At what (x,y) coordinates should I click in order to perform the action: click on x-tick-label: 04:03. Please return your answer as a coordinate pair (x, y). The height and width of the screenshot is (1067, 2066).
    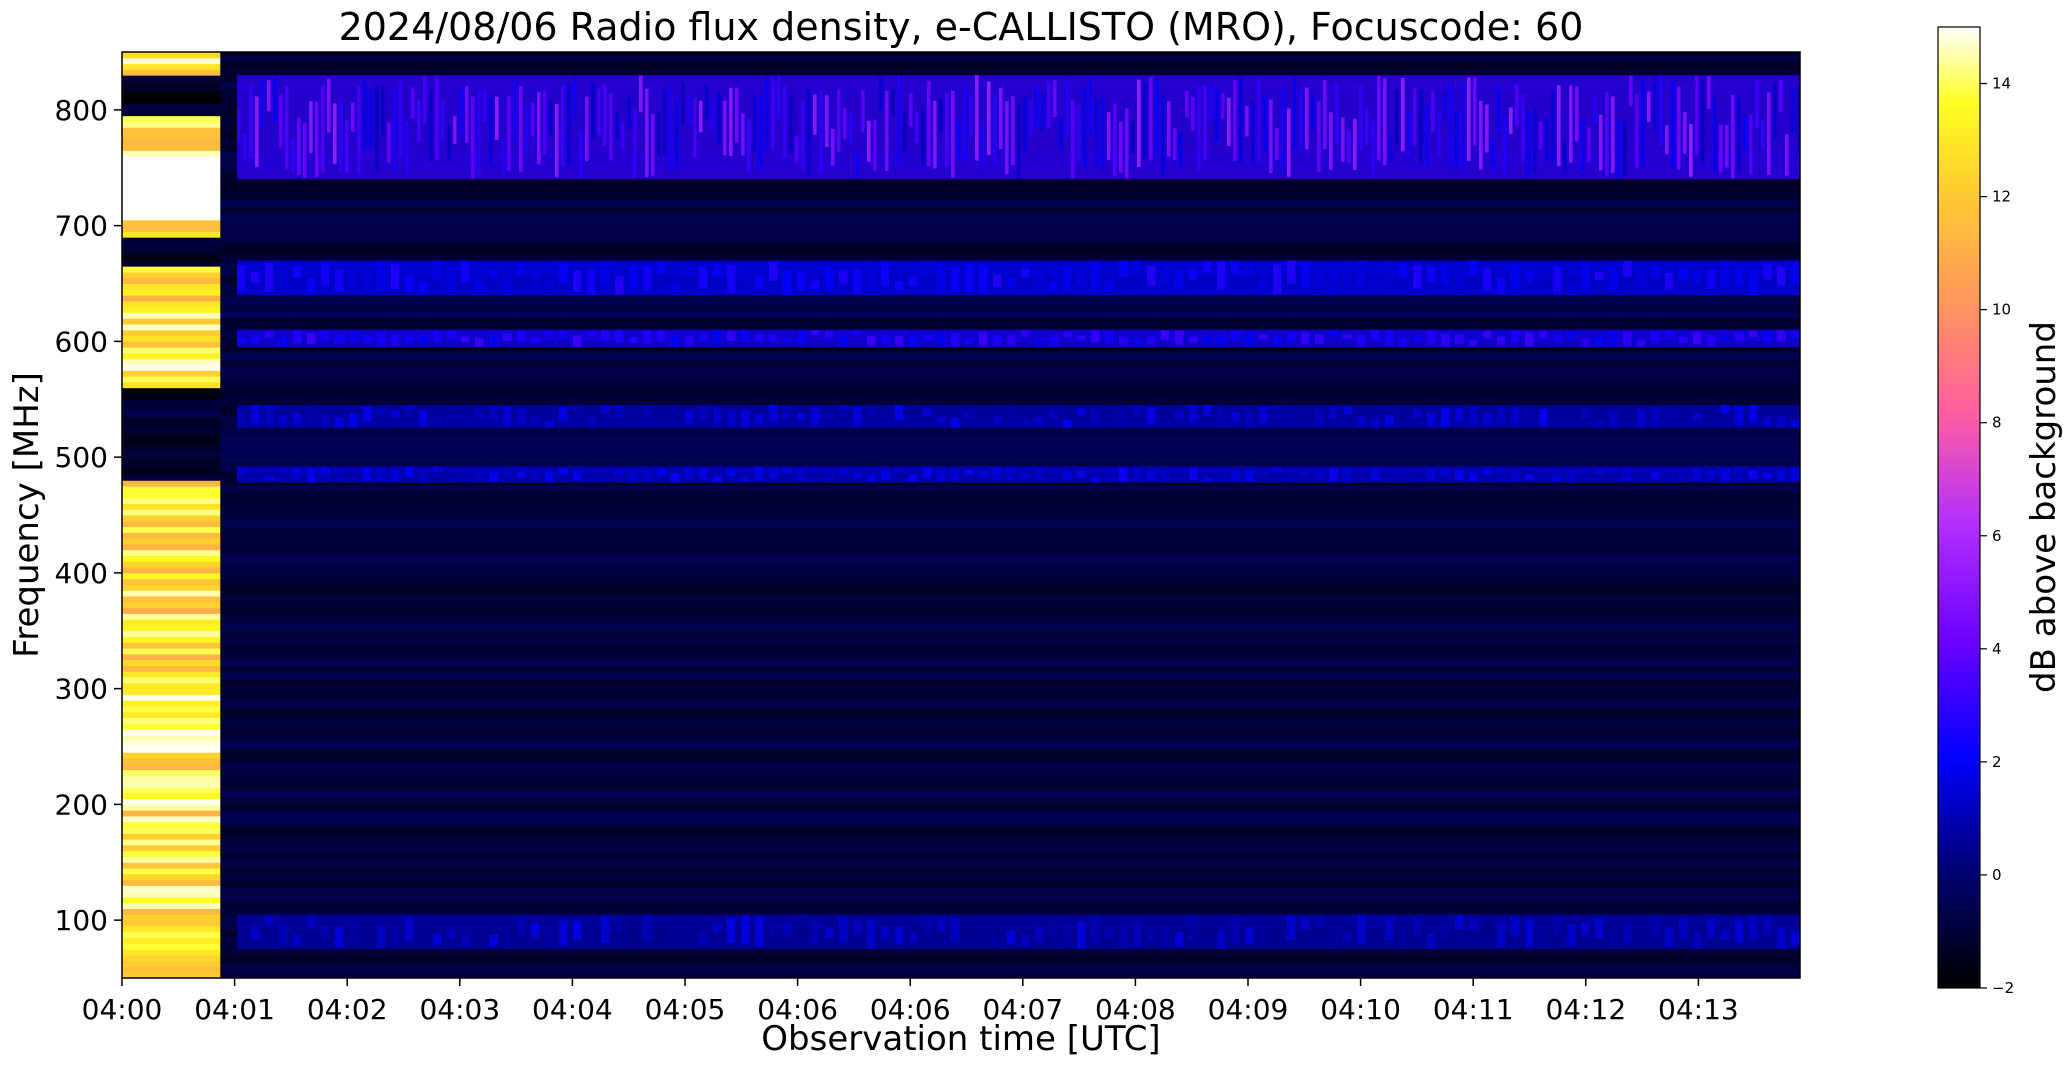
    Looking at the image, I should click on (459, 1009).